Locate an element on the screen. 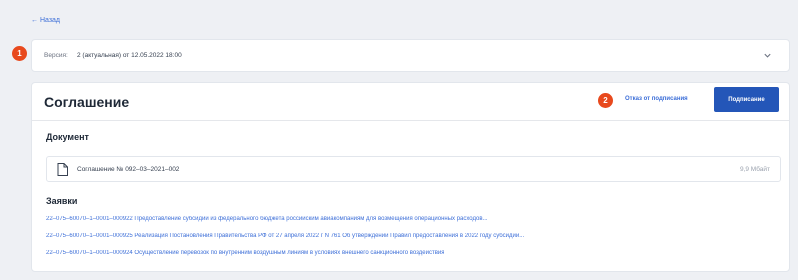 The width and height of the screenshot is (798, 280). file-size: 9,9 Мбайт is located at coordinates (754, 169).